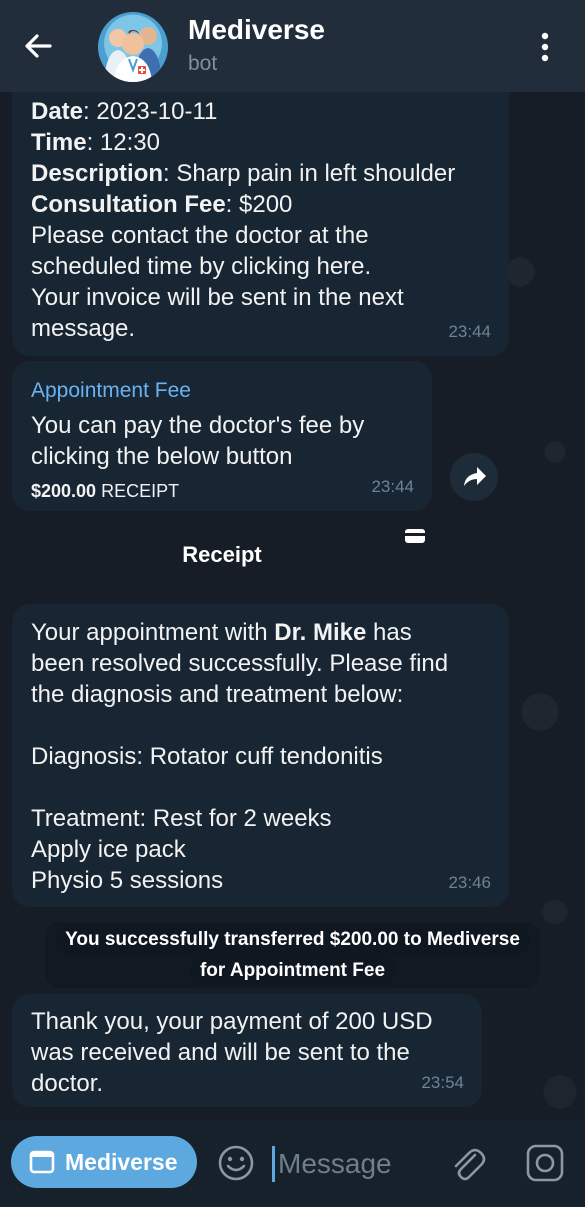 The width and height of the screenshot is (585, 1207). I want to click on chat-title: Mediverse, so click(256, 30).